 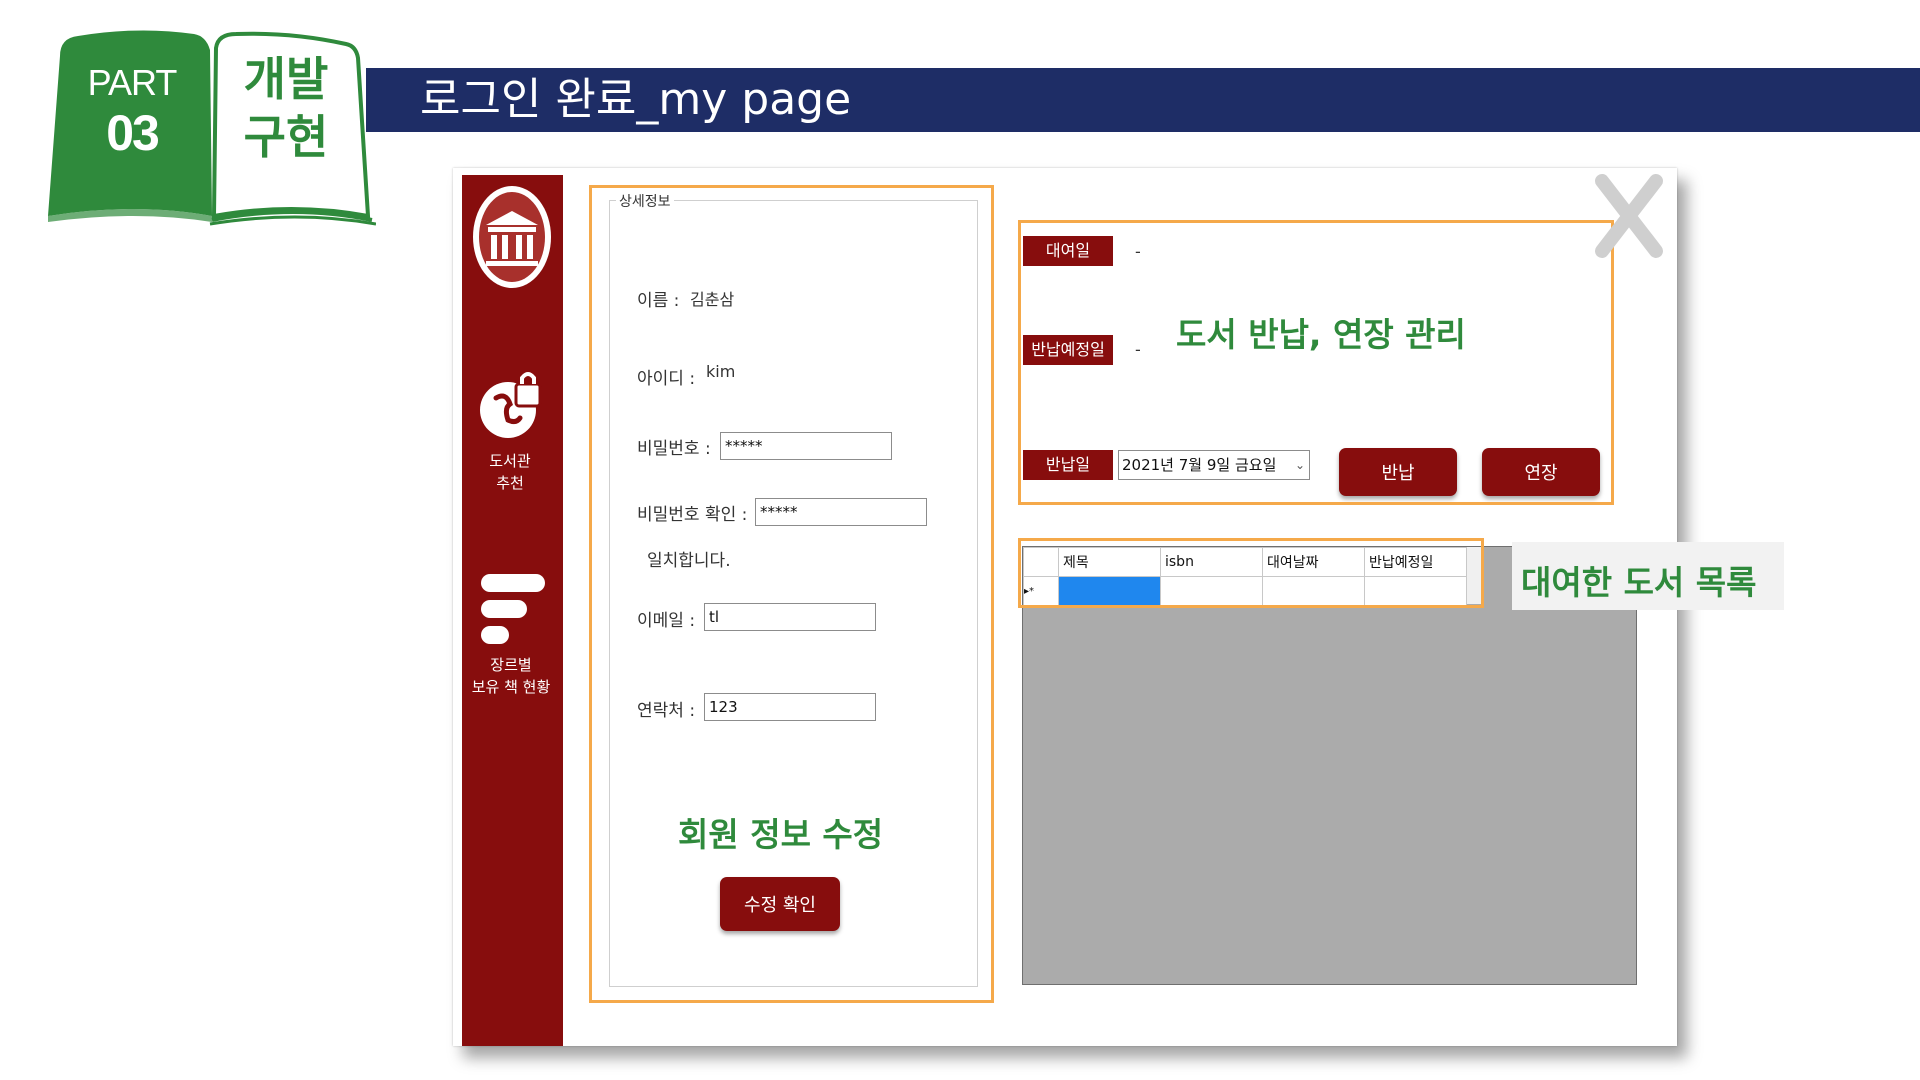 I want to click on sidebar-item-genre: 장르별 보유 책 현황, so click(x=511, y=676).